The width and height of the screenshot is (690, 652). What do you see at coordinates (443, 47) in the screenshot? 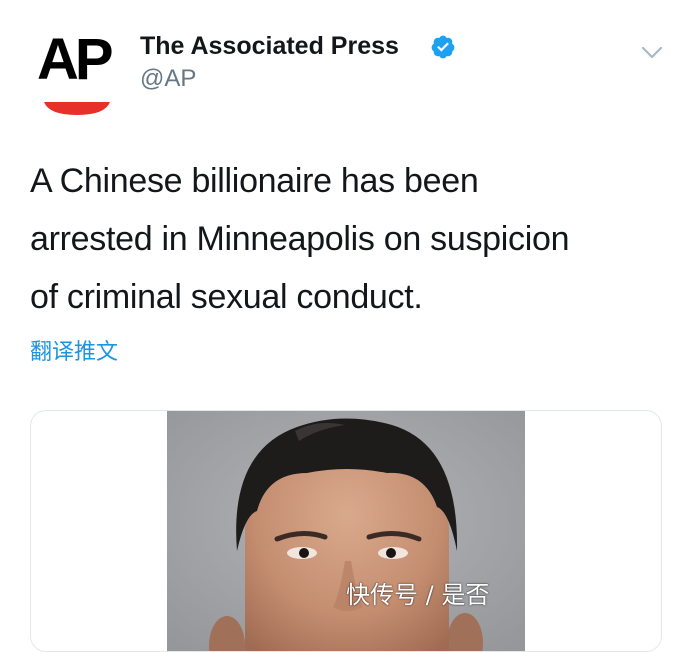
I see `verified-badge-icon` at bounding box center [443, 47].